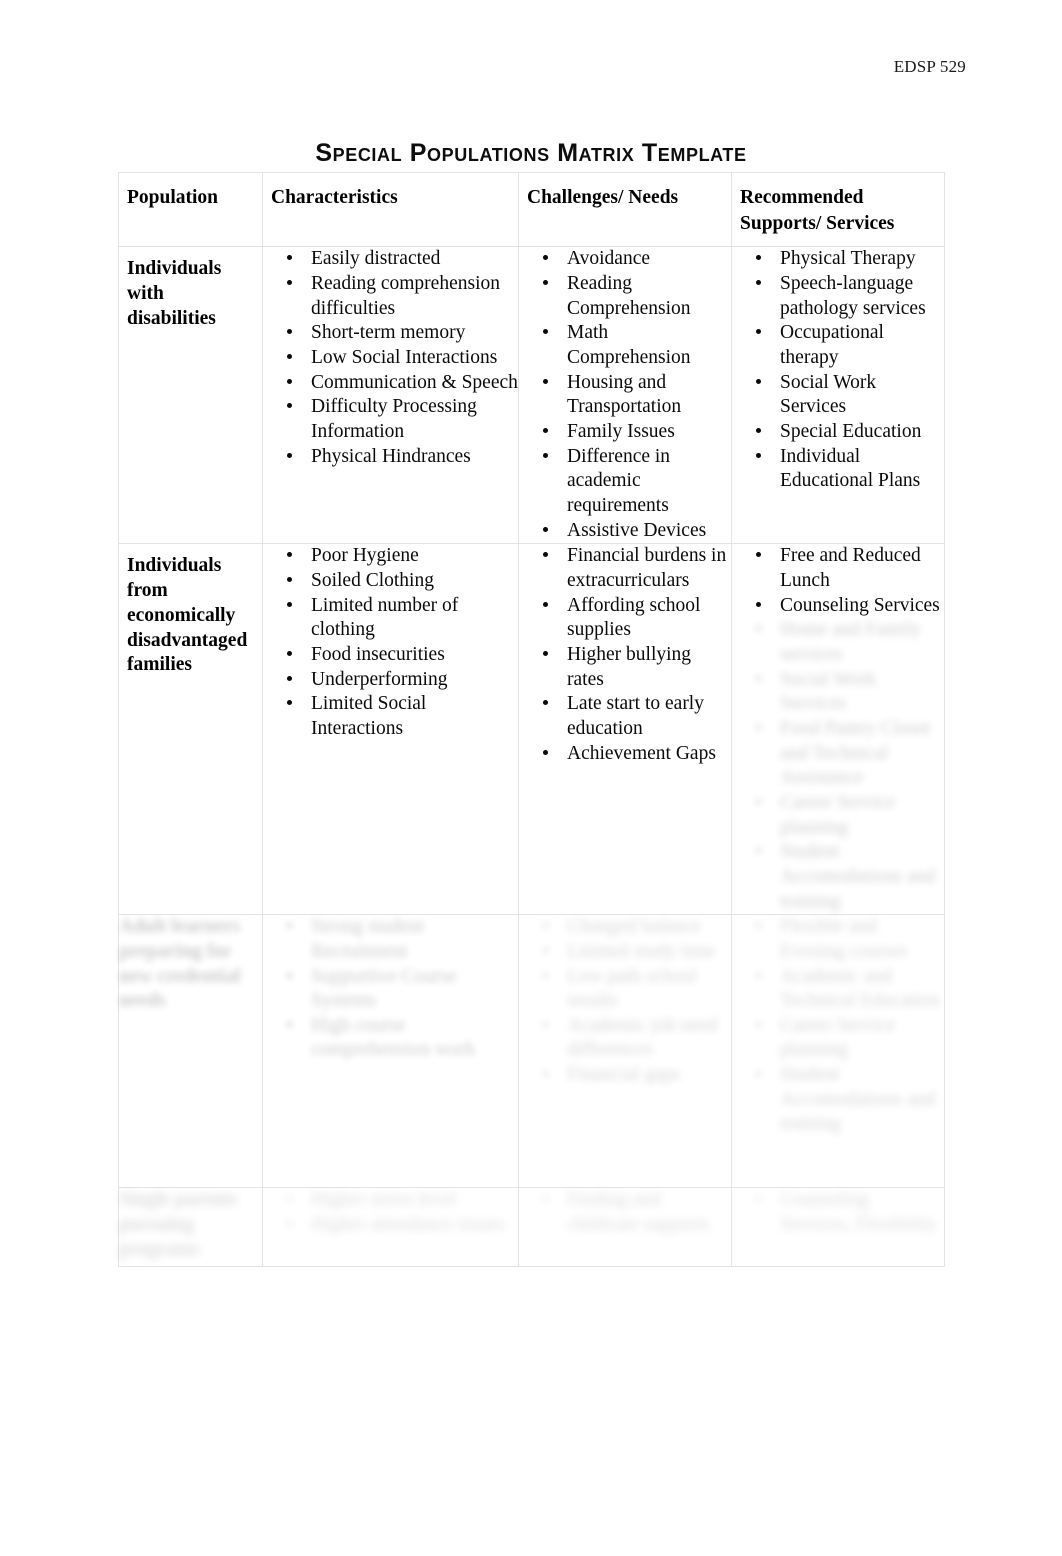 The height and width of the screenshot is (1556, 1062). What do you see at coordinates (625, 482) in the screenshot?
I see `list-item: Difference in academic requirements` at bounding box center [625, 482].